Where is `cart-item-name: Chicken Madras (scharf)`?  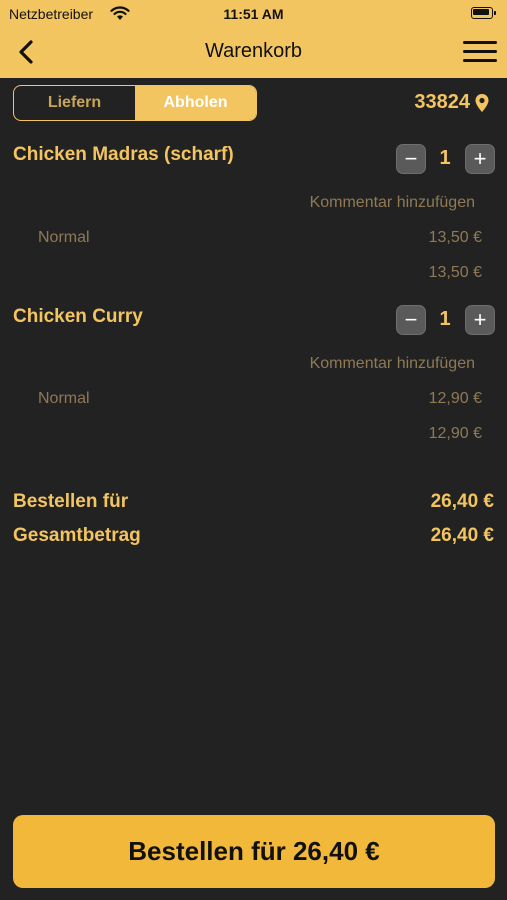
cart-item-name: Chicken Madras (scharf) is located at coordinates (123, 154).